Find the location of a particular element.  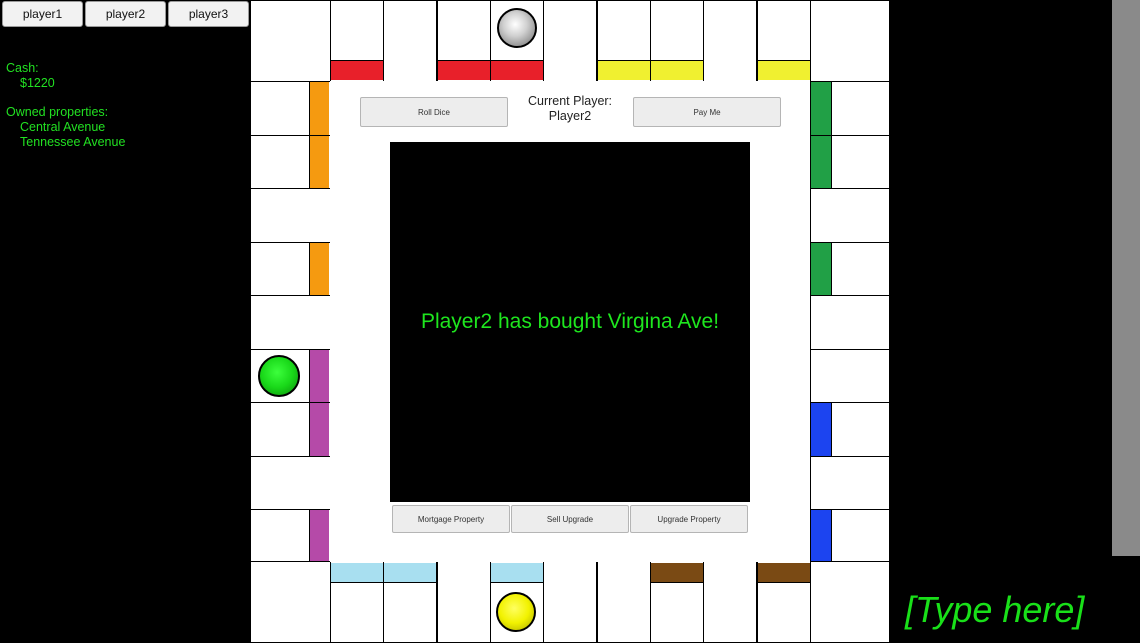

owned-property-item: Central Avenue is located at coordinates (63, 127).